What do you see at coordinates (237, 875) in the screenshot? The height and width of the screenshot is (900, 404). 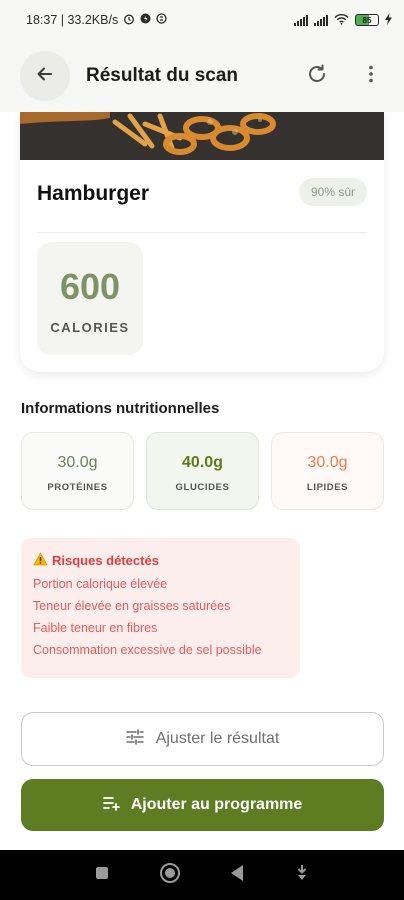 I see `back-nav-icon` at bounding box center [237, 875].